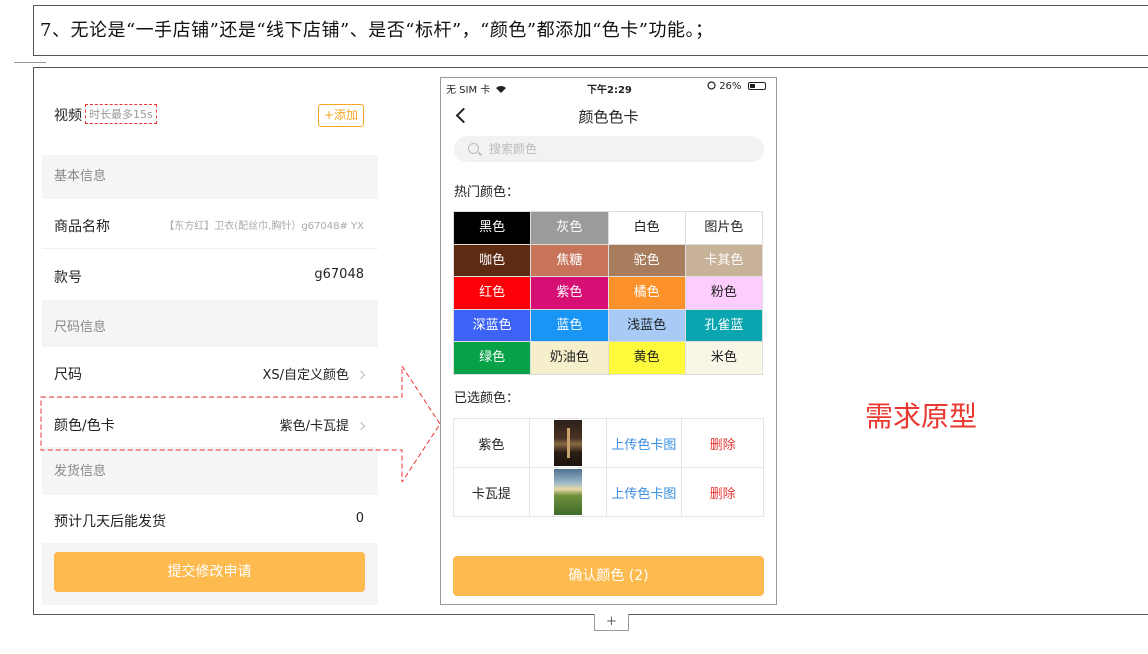 This screenshot has height=654, width=1148. What do you see at coordinates (68, 278) in the screenshot?
I see `style-no-label: 款号` at bounding box center [68, 278].